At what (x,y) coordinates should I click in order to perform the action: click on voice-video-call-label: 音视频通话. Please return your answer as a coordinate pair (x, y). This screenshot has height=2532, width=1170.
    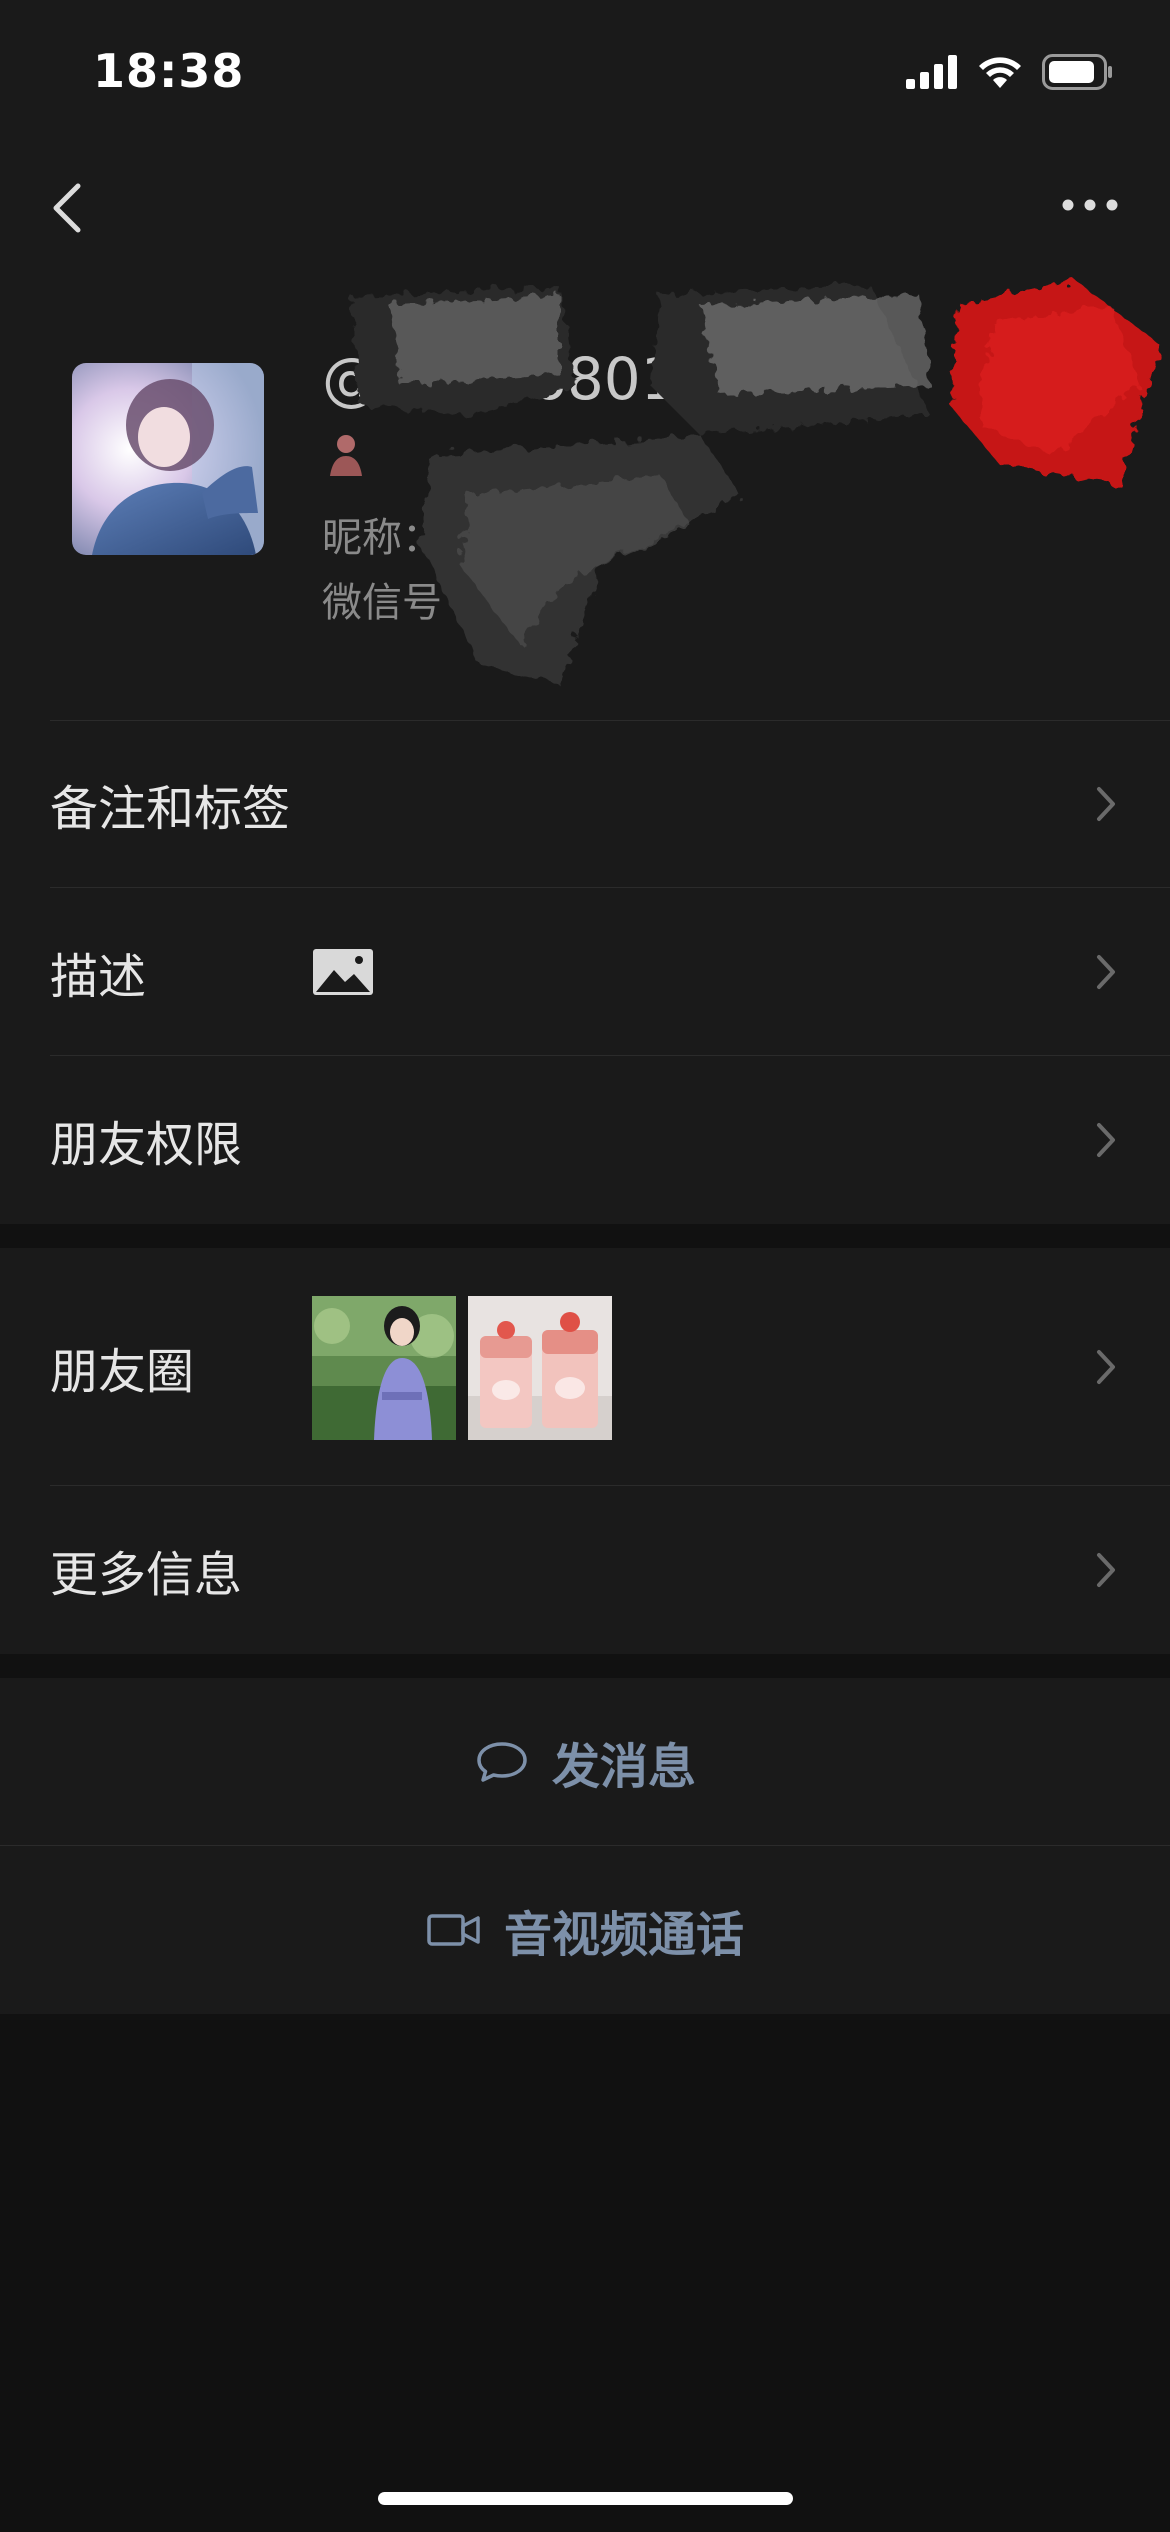
    Looking at the image, I should click on (623, 1935).